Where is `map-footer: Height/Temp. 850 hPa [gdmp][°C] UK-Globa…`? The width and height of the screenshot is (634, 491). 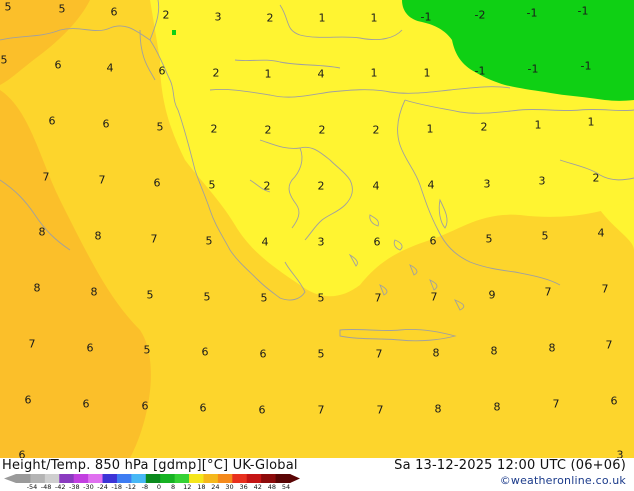
map-footer: Height/Temp. 850 hPa [gdmp][°C] UK-Globa… is located at coordinates (317, 474).